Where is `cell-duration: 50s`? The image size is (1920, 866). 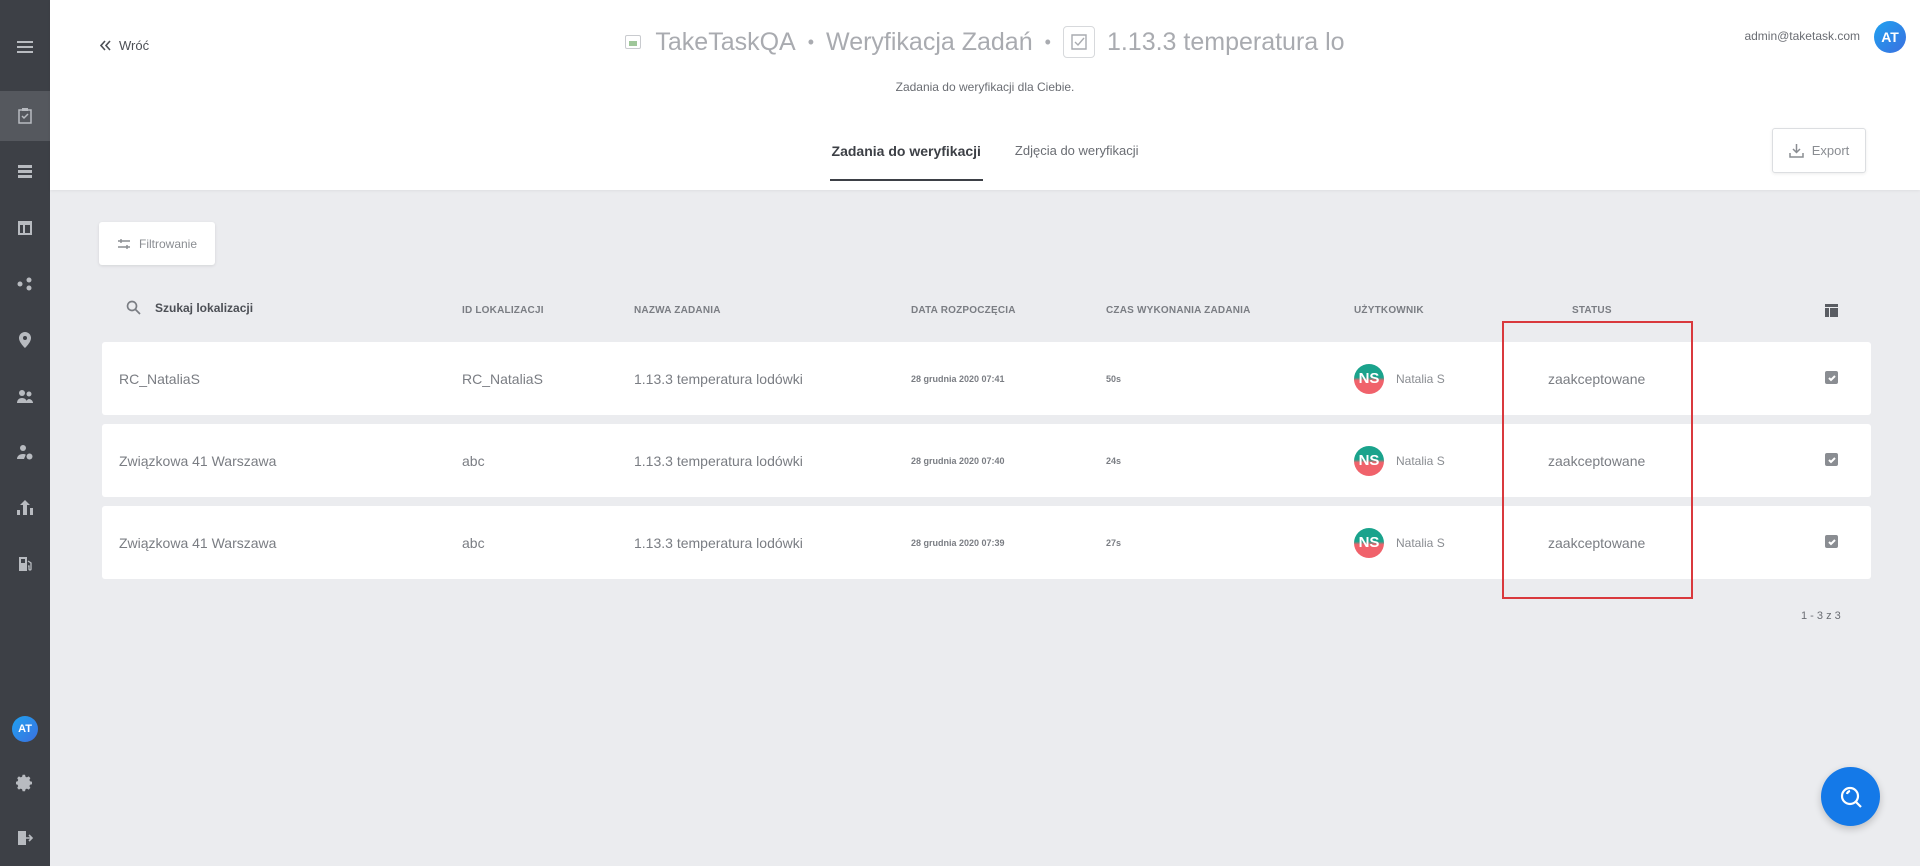
cell-duration: 50s is located at coordinates (1114, 378).